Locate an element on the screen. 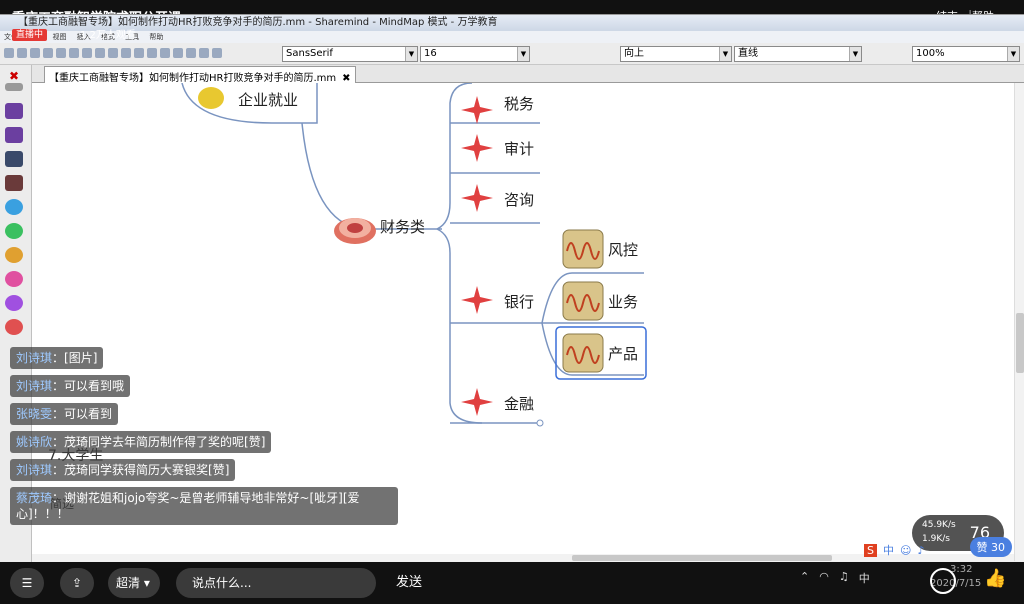 Image resolution: width=1024 pixels, height=604 pixels. node-risk-control: 风控 is located at coordinates (623, 249).